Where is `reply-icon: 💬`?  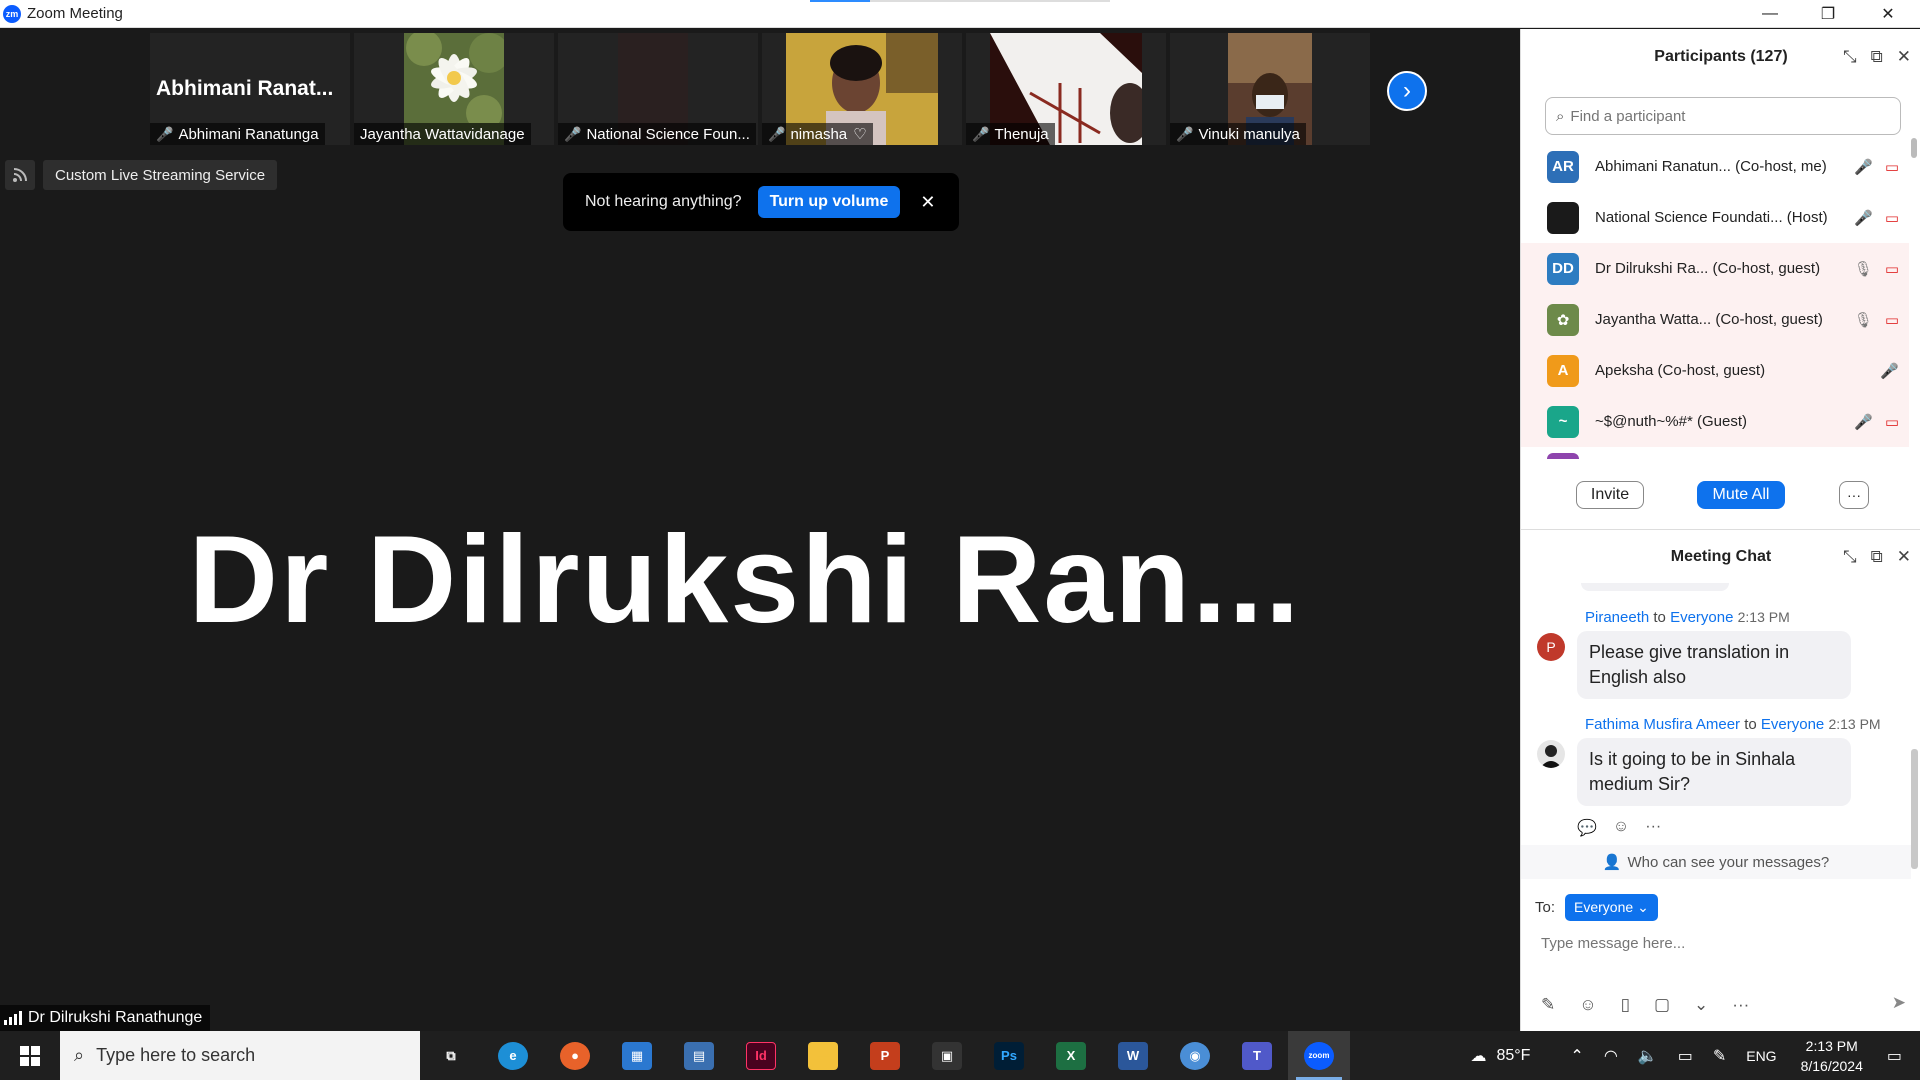 reply-icon: 💬 is located at coordinates (1587, 828).